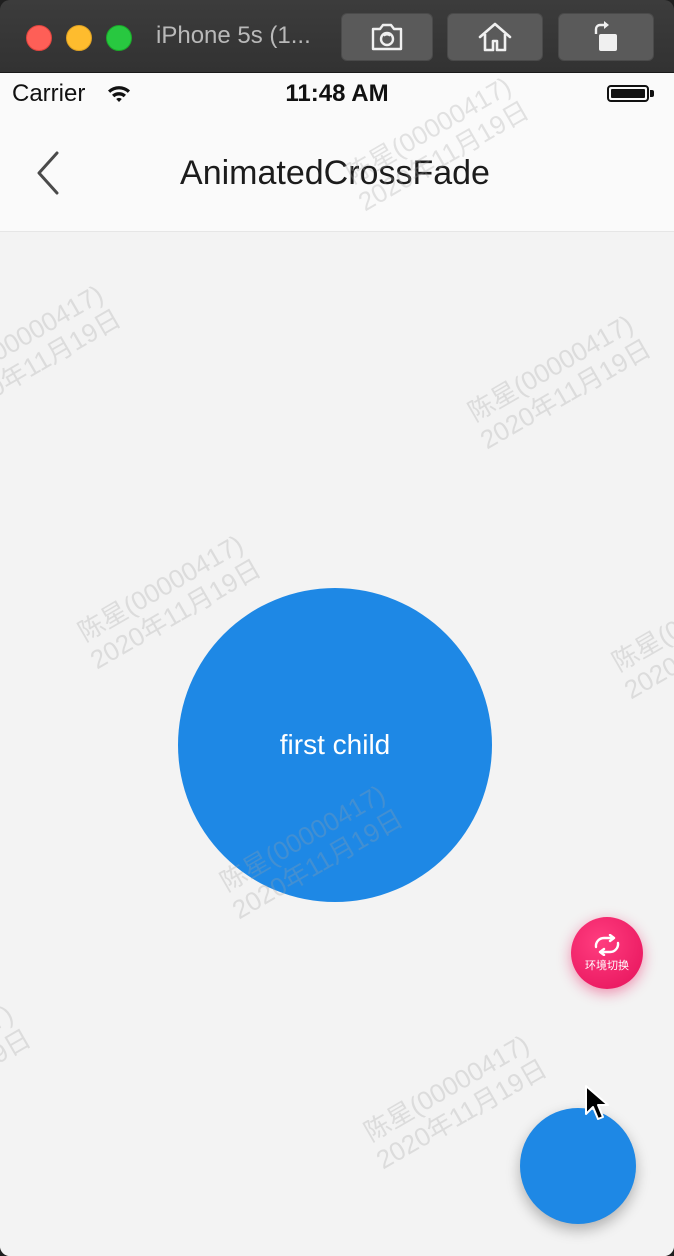 The image size is (674, 1256). I want to click on home-icon, so click(495, 37).